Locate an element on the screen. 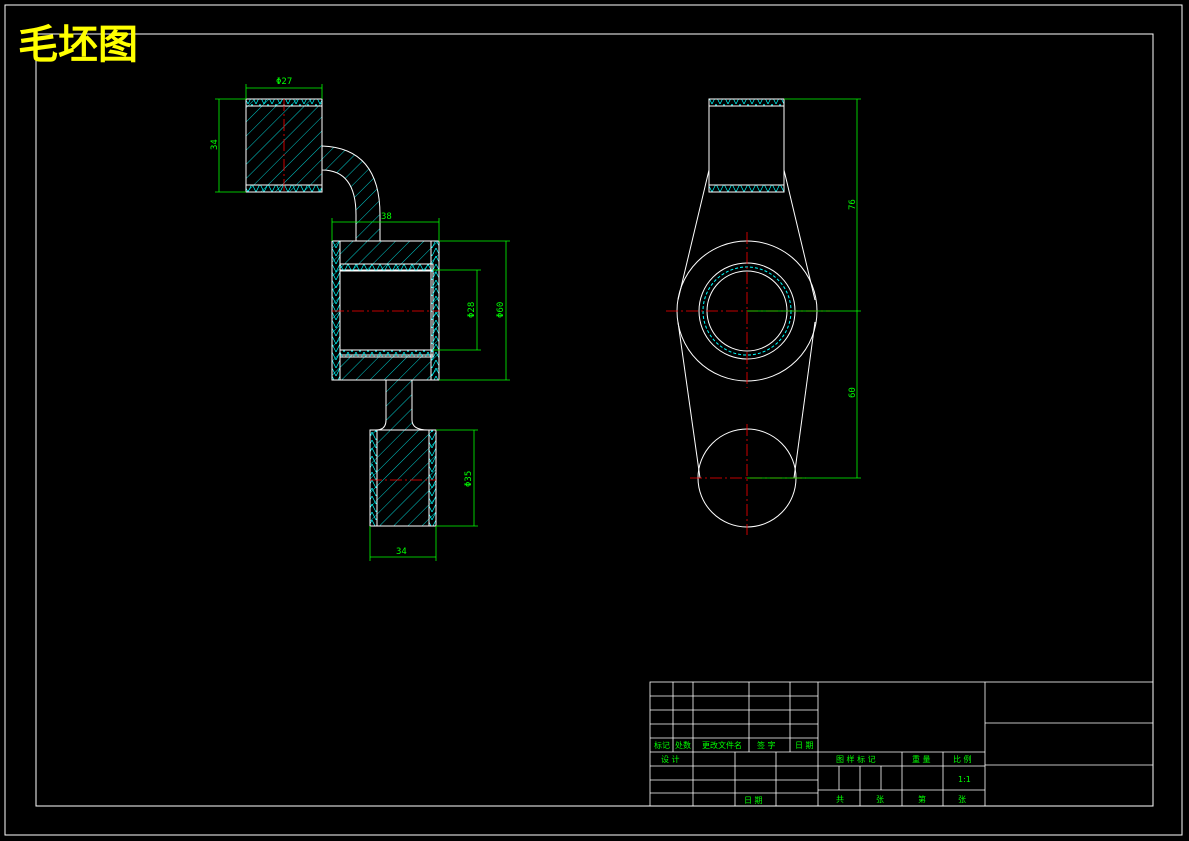 Image resolution: width=1189 pixels, height=841 pixels. tb-design: 设 计 is located at coordinates (670, 759).